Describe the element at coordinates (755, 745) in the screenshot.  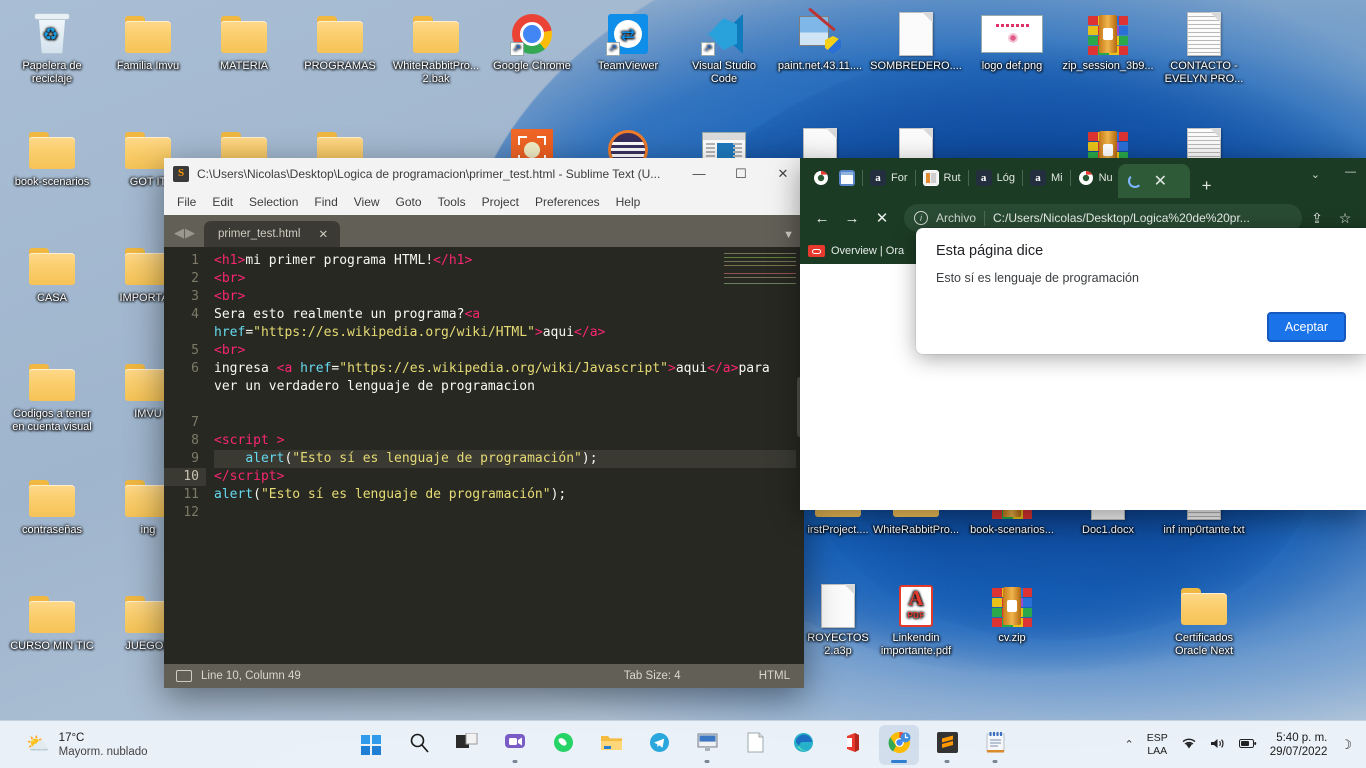
I see `notepad-button` at that location.